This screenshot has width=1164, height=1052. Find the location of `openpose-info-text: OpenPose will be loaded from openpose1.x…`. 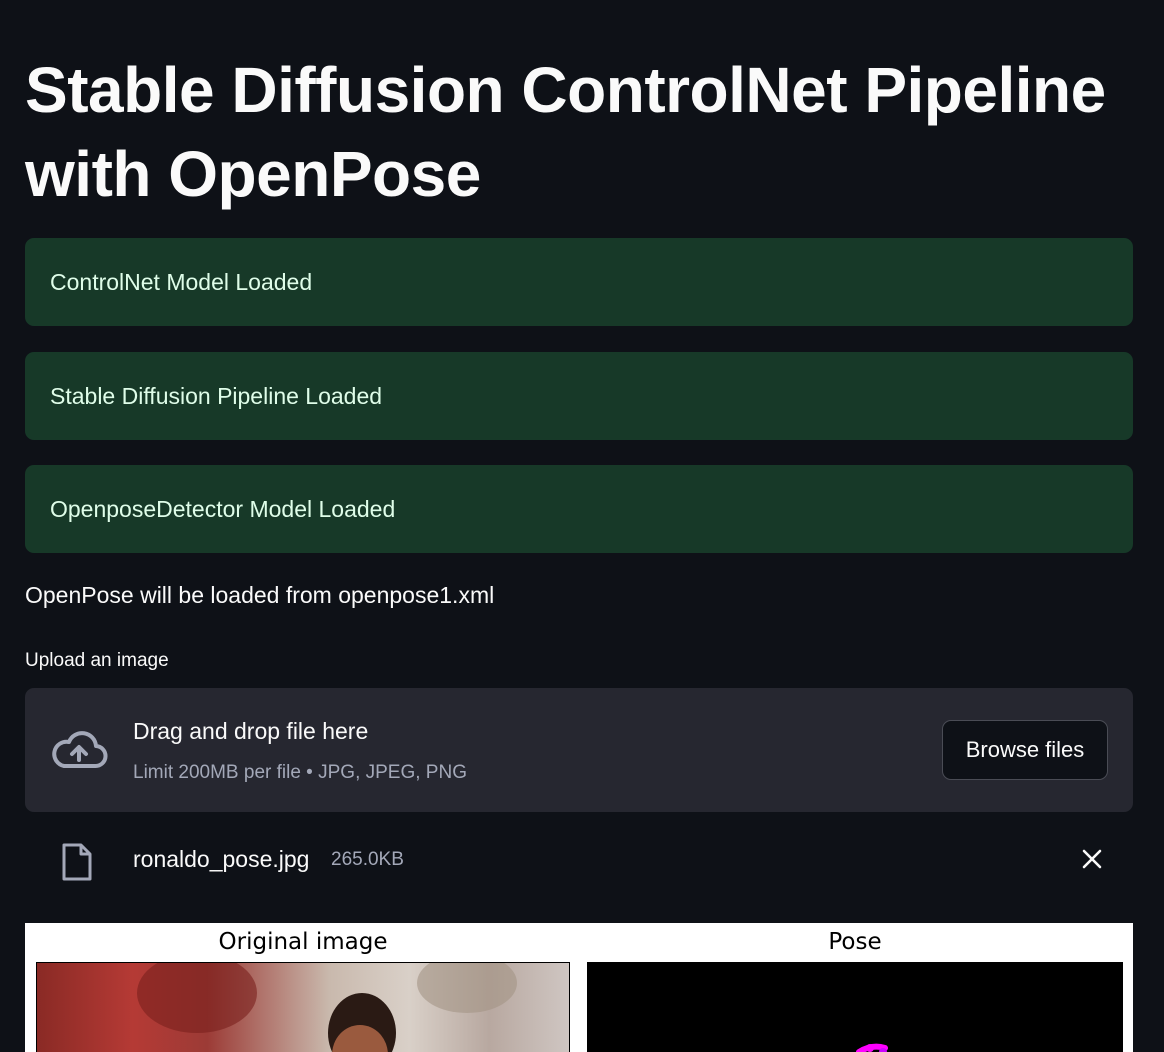

openpose-info-text: OpenPose will be loaded from openpose1.x… is located at coordinates (260, 595).